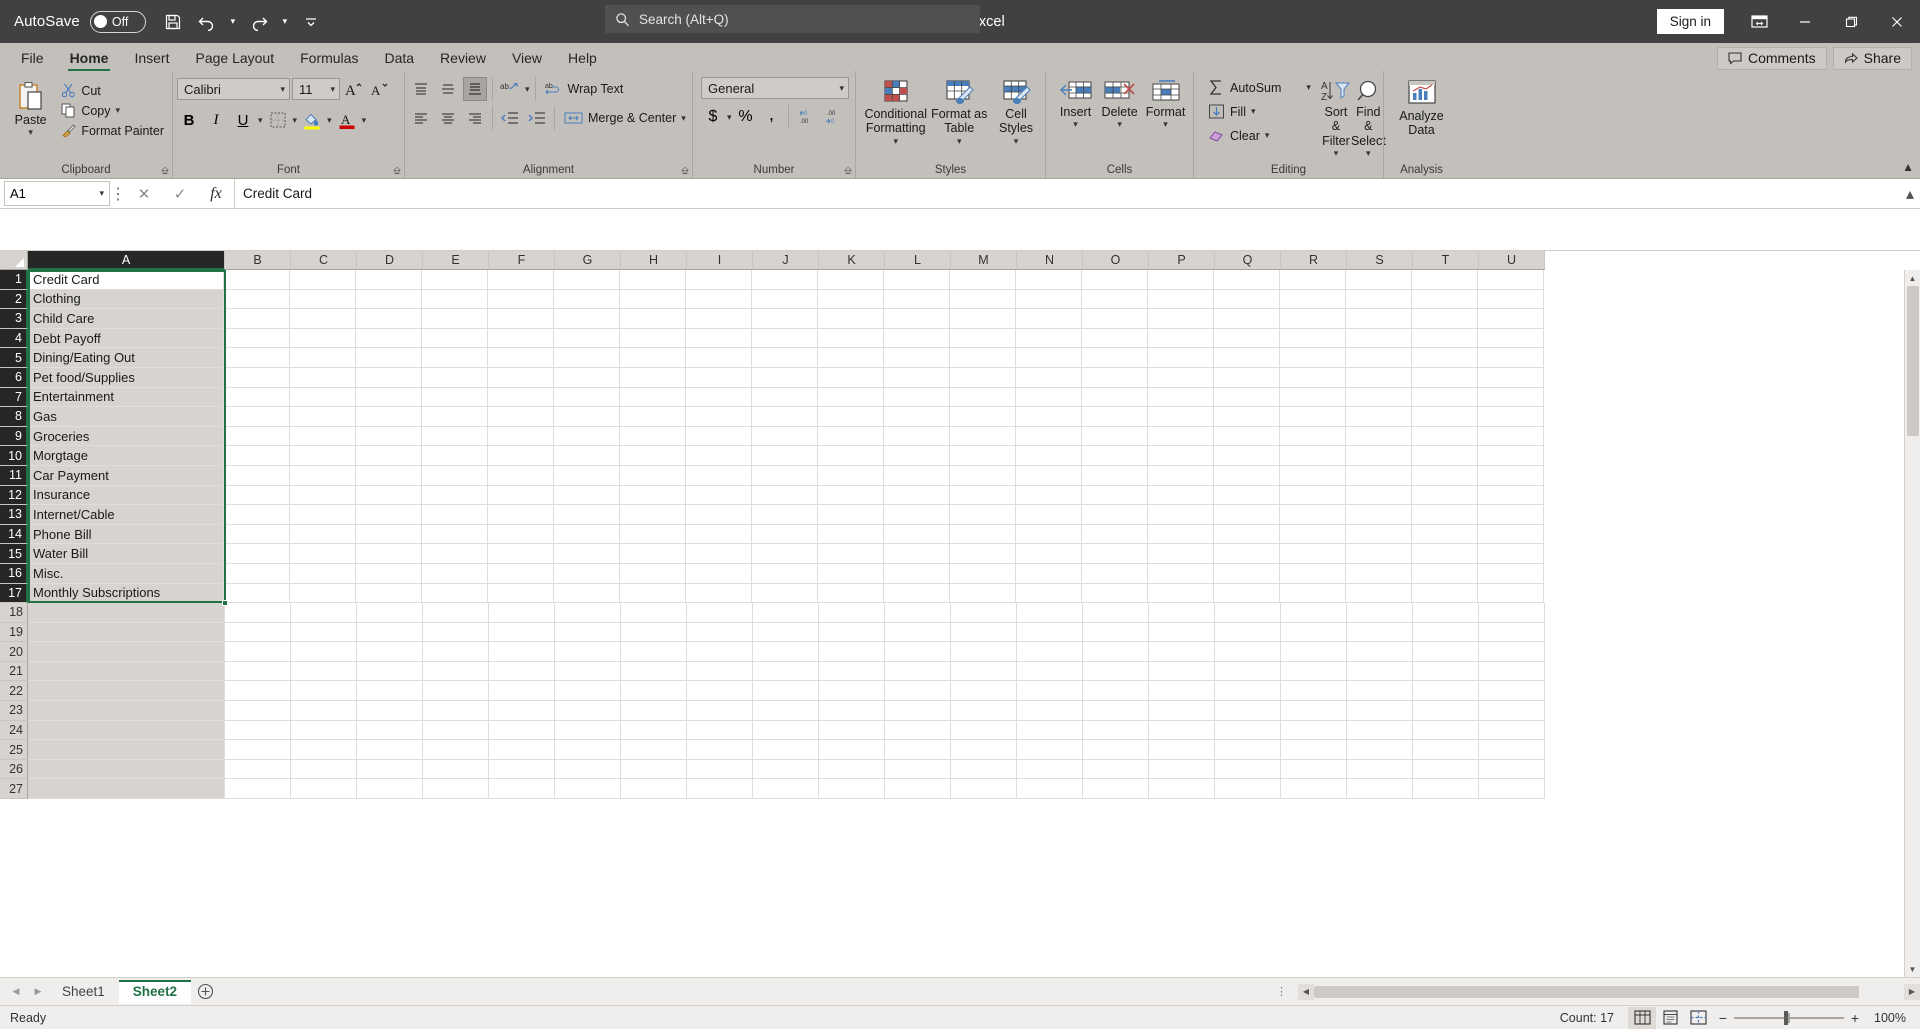  What do you see at coordinates (258, 671) in the screenshot?
I see `cell-B21` at bounding box center [258, 671].